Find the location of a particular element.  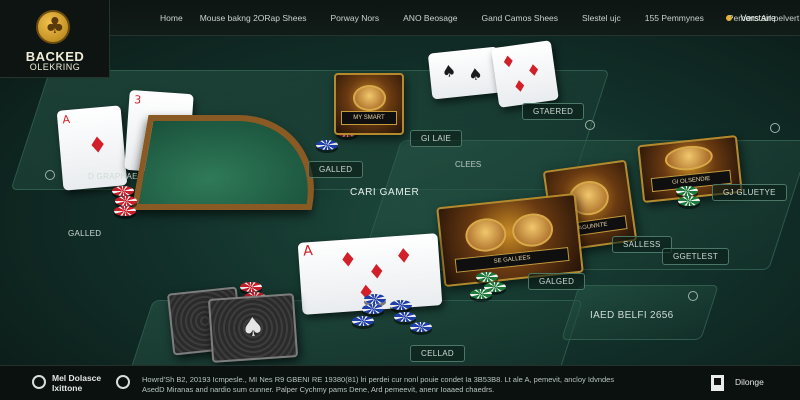

center-subtitle: CLEES is located at coordinates (468, 164).